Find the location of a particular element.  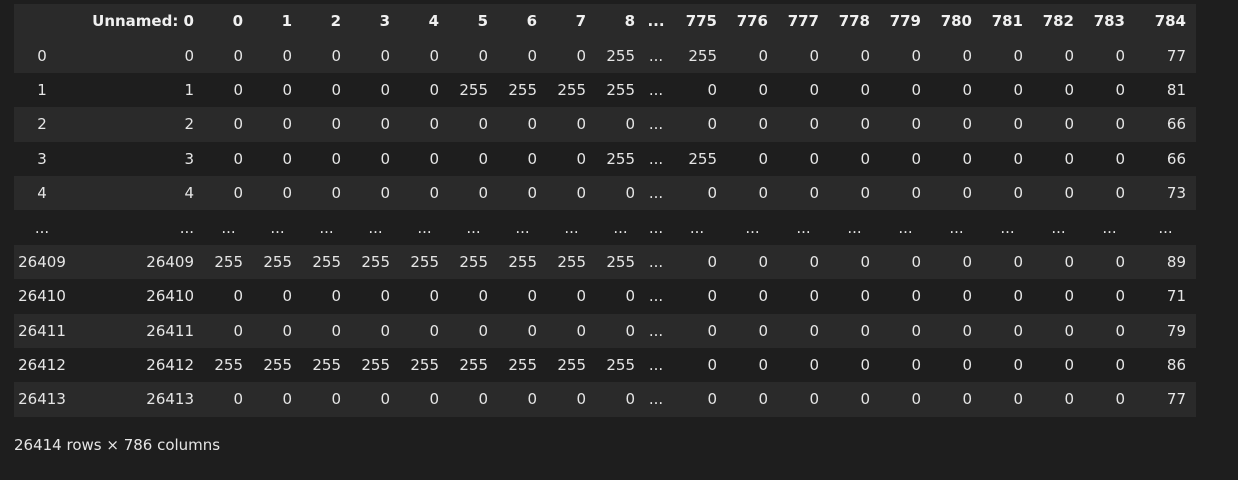

table-row: 0 0 0 0 0 0 0 0 0 0 255... 255 0 0 0 0 0 0 0 0 77 is located at coordinates (605, 55).